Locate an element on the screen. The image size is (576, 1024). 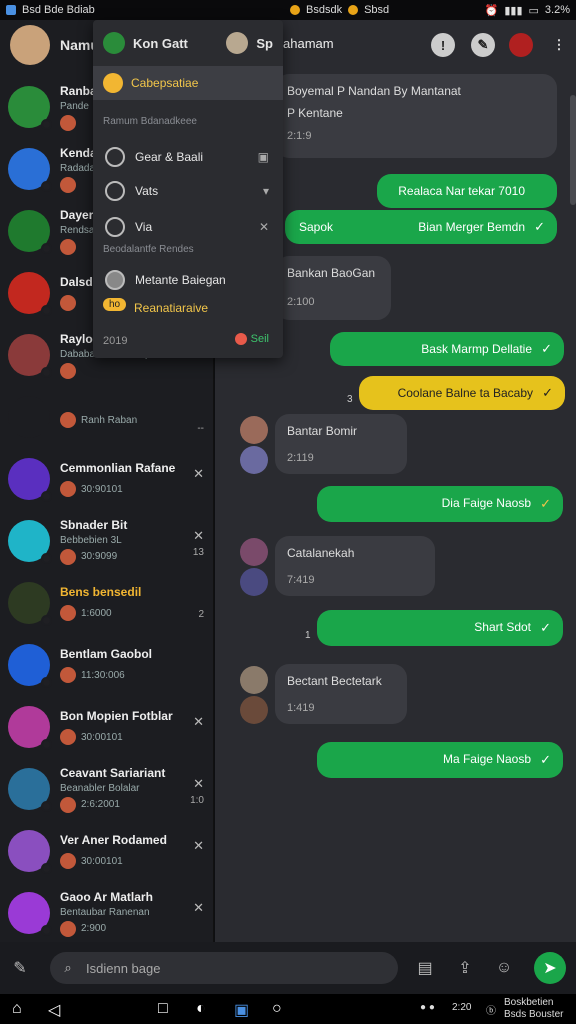
pencil-icon: ✎ is located at coordinates (20, 968).